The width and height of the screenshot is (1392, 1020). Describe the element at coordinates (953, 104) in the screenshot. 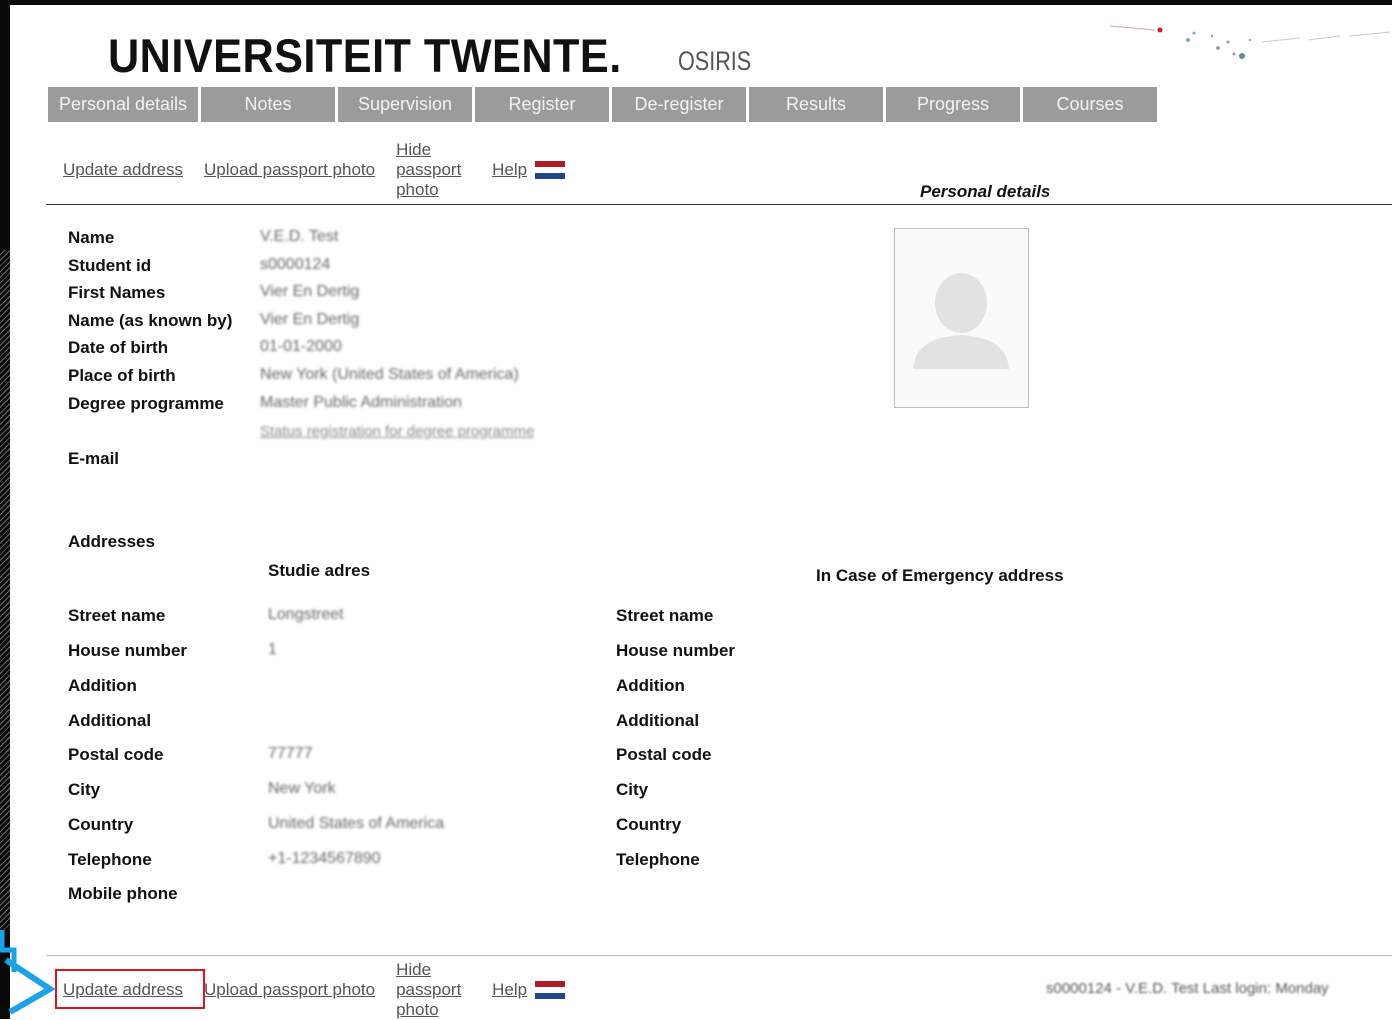

I see `tab-progress: Progress` at that location.